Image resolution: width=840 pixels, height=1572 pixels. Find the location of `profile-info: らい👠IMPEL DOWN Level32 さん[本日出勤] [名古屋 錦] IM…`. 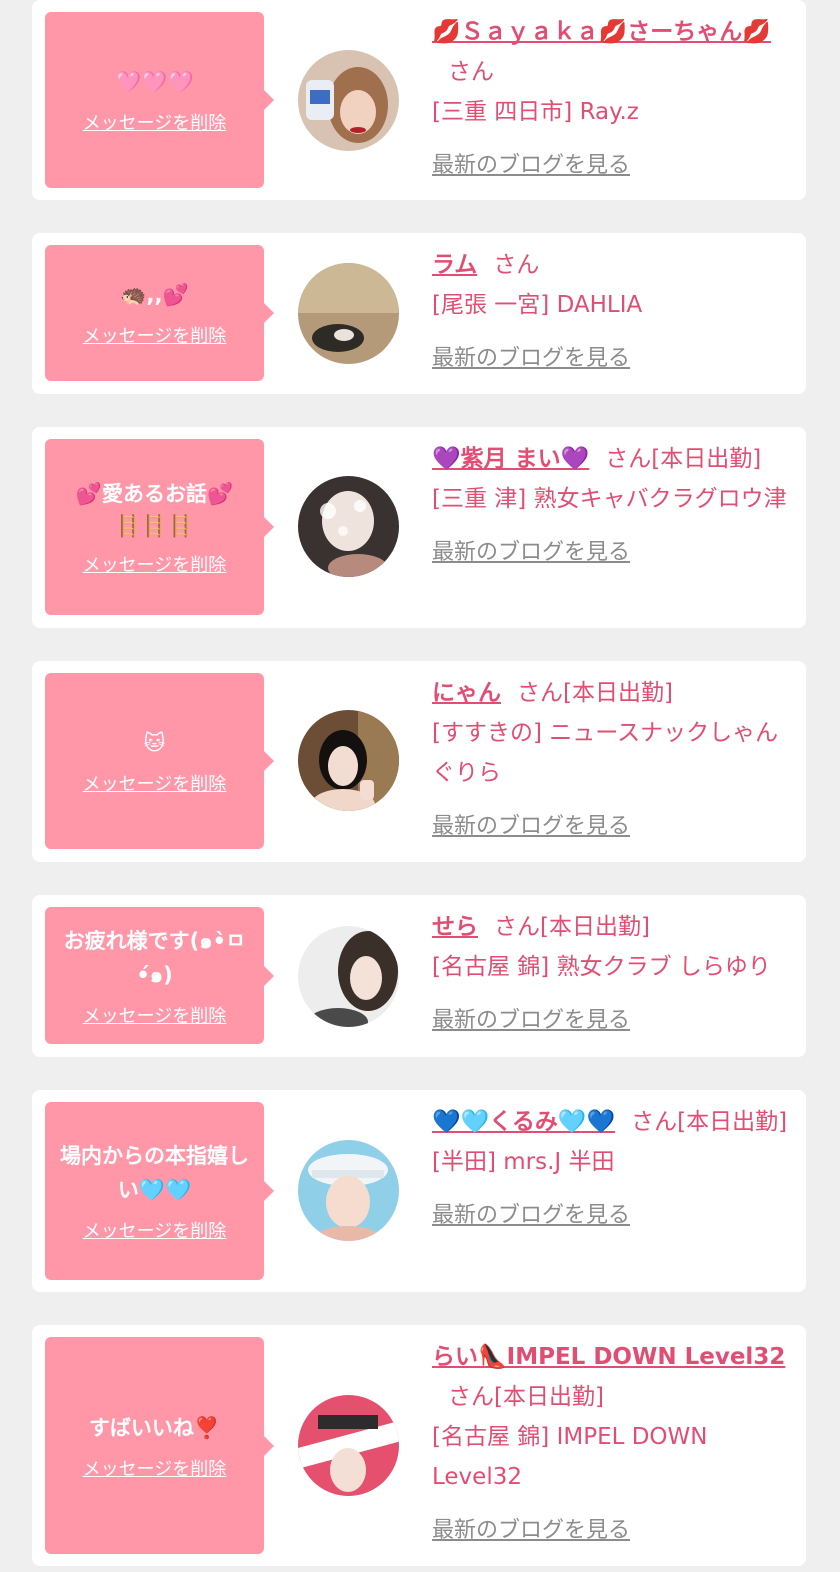

profile-info: らい👠IMPEL DOWN Level32 さん[本日出勤] [名古屋 錦] IM… is located at coordinates (615, 1444).